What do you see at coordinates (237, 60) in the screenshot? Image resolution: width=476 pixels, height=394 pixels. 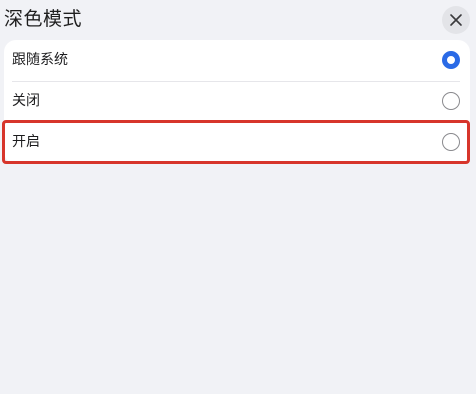 I see `option-follow-system: 跟随系统` at bounding box center [237, 60].